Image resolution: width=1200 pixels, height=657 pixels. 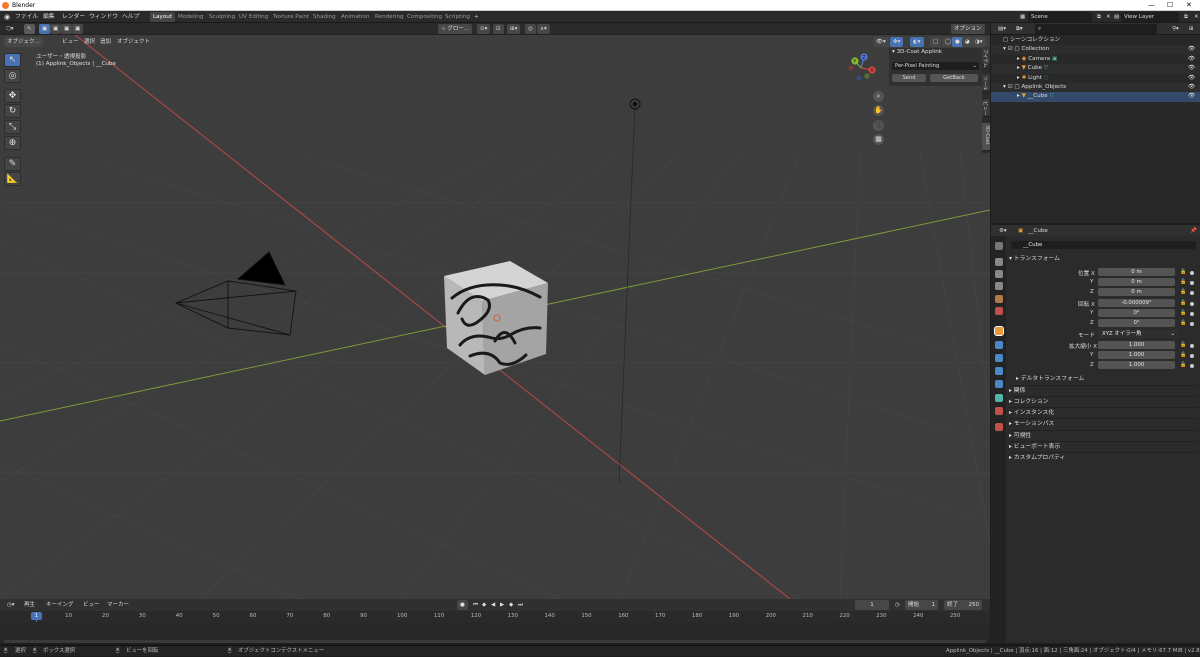 What do you see at coordinates (872, 605) in the screenshot?
I see `current-frame-field: 1` at bounding box center [872, 605].